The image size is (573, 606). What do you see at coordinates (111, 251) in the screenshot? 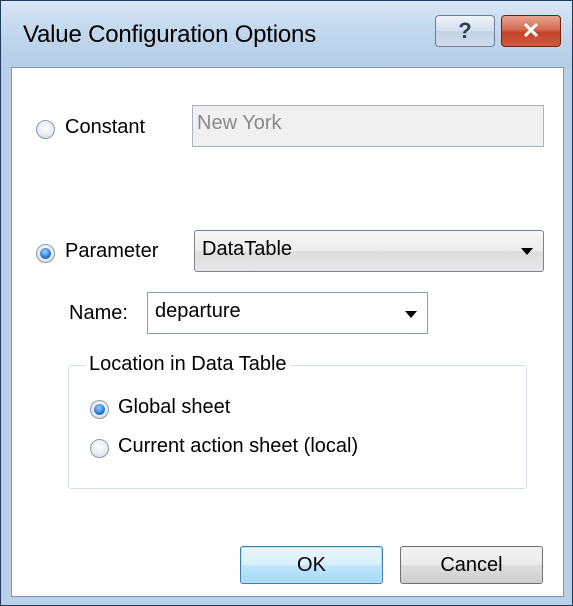
I see `parameter-label: Parameter` at bounding box center [111, 251].